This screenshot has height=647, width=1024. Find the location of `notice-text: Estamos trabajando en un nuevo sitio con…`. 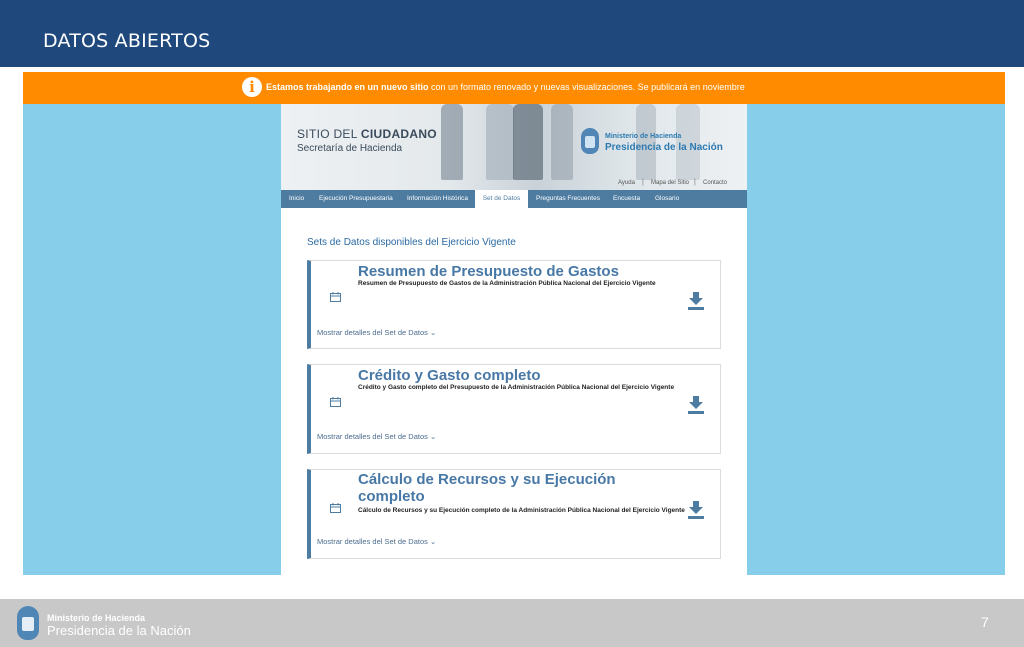

notice-text: Estamos trabajando en un nuevo sitio con… is located at coordinates (505, 87).